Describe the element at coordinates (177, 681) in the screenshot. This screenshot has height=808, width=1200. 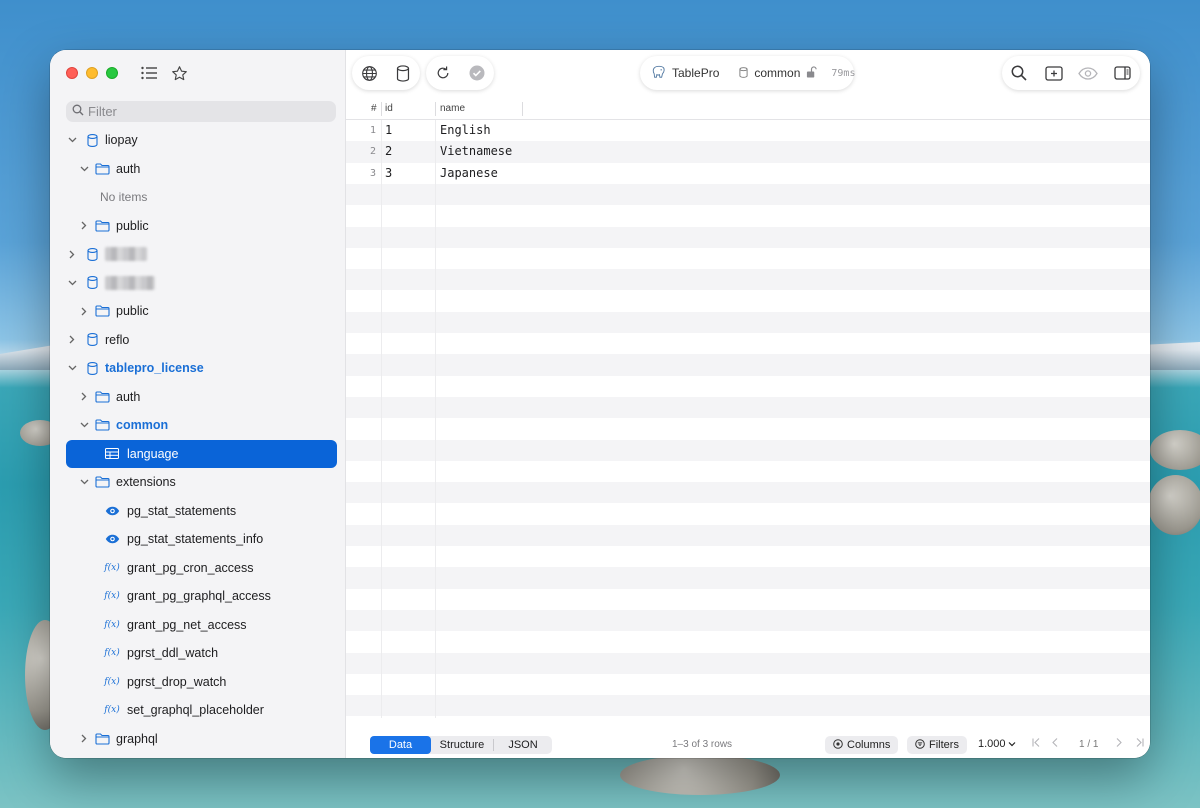
I see `sidebar-item-label: pgrst_drop_watch` at that location.